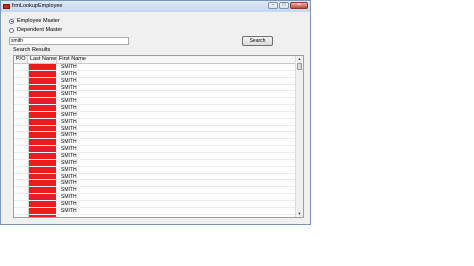 The width and height of the screenshot is (474, 266). I want to click on search-input, so click(69, 41).